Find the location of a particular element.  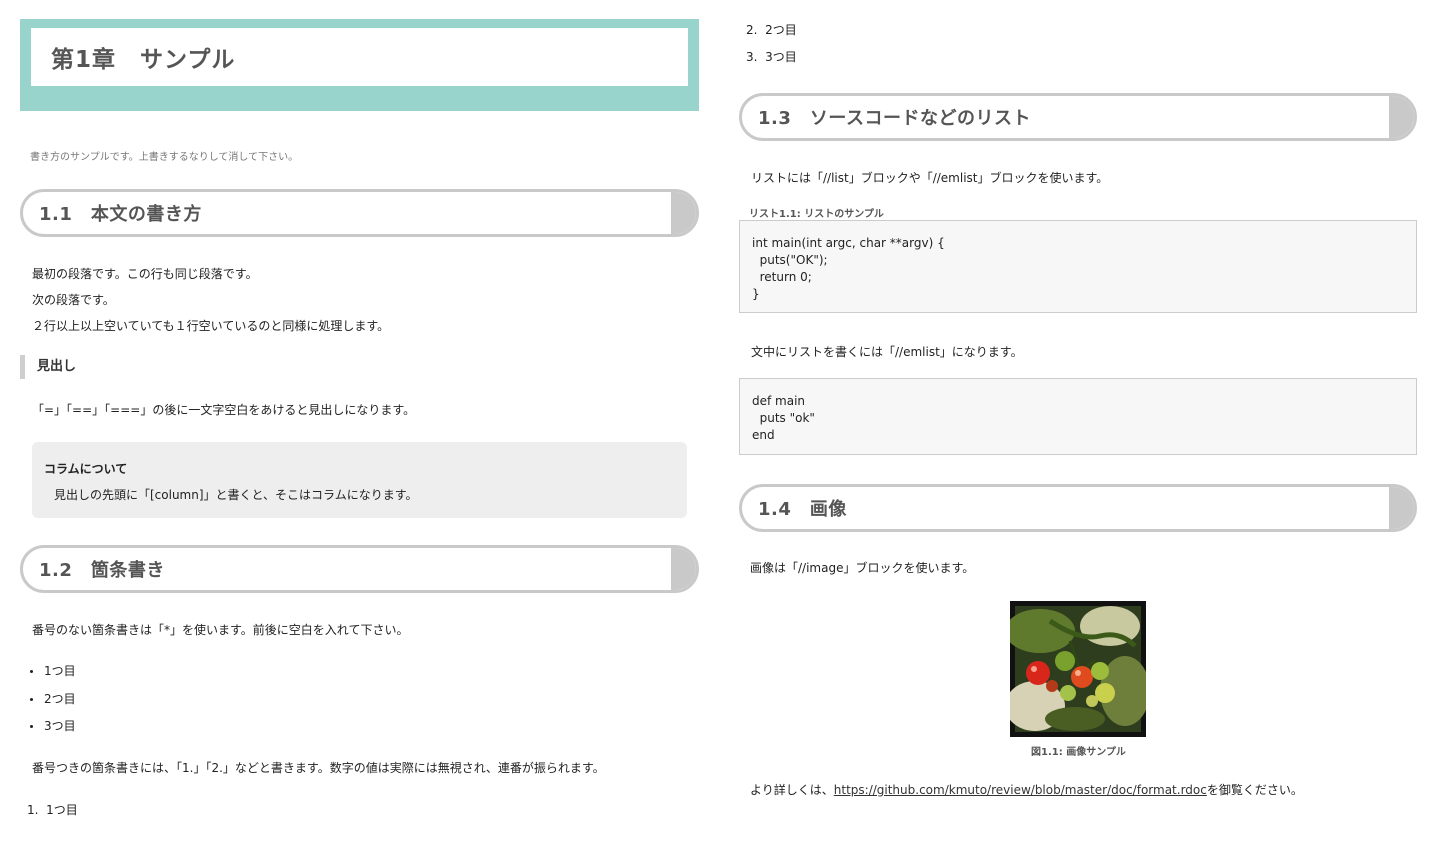

section-heading-1-4: 1.4 画像 is located at coordinates (1078, 508).